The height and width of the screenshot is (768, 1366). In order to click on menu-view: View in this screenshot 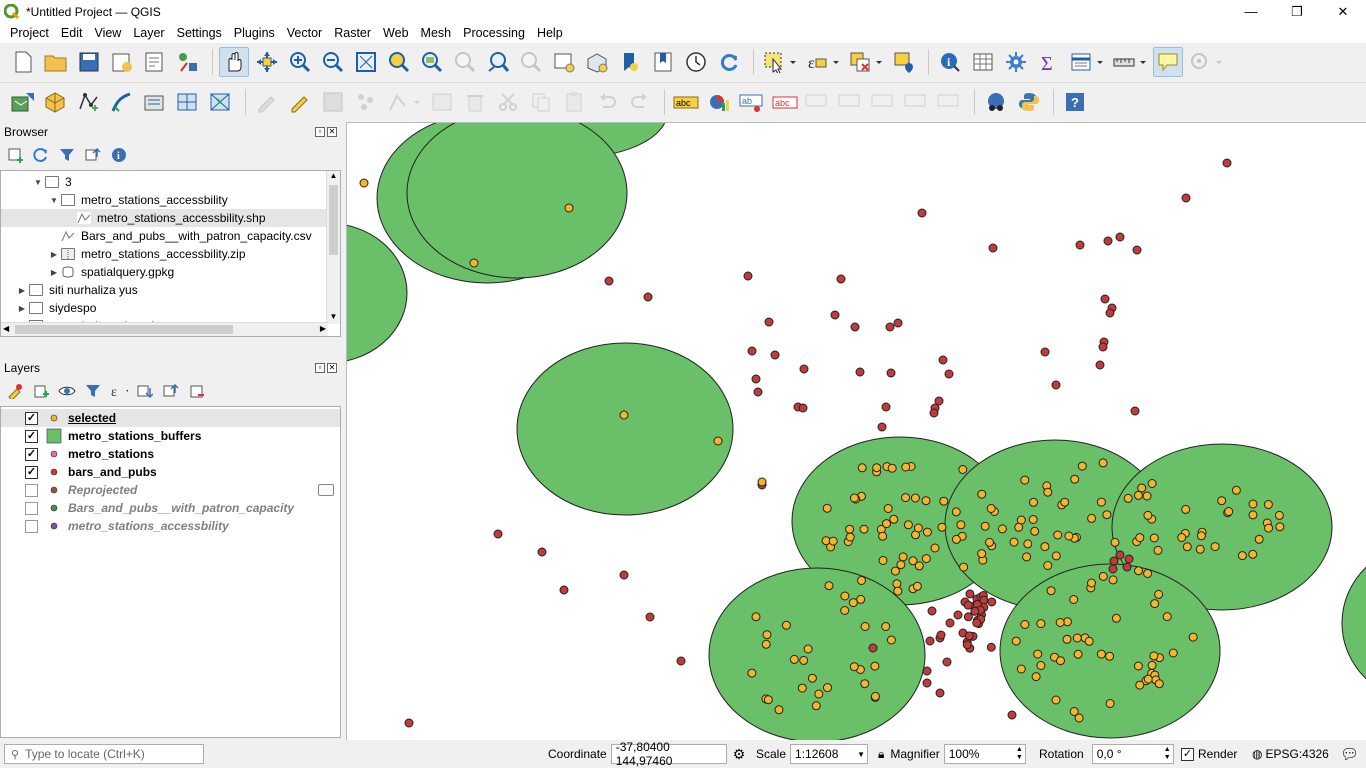, I will do `click(107, 33)`.